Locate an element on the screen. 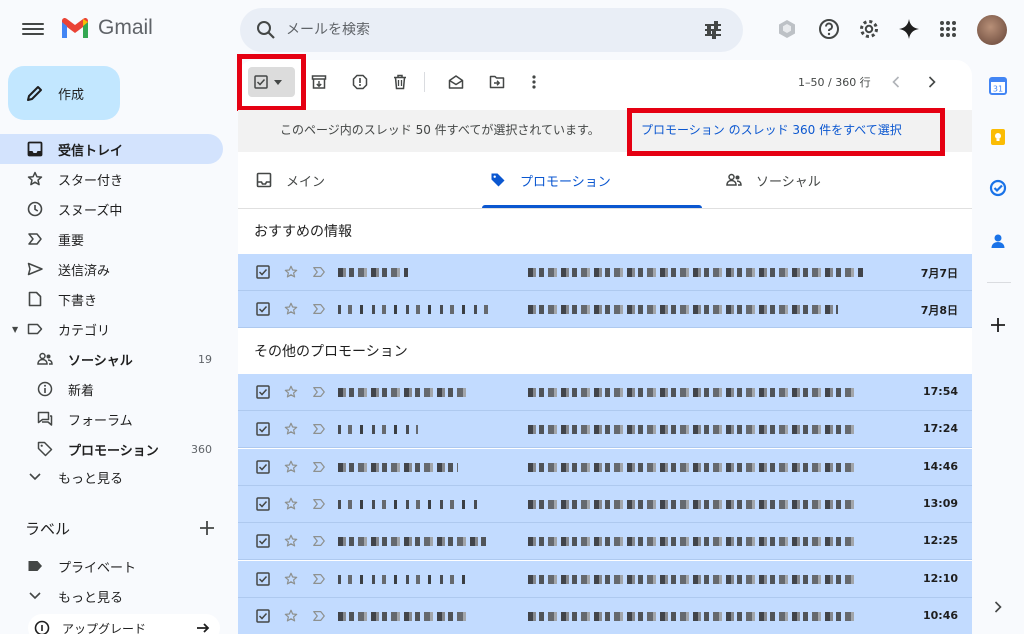 This screenshot has height=634, width=1024. sidebar-more-categories: もっと見る is located at coordinates (111, 477).